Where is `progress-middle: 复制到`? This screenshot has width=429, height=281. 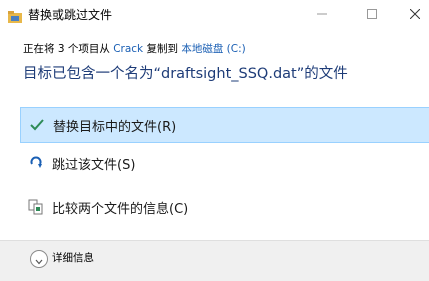
progress-middle: 复制到 is located at coordinates (162, 49).